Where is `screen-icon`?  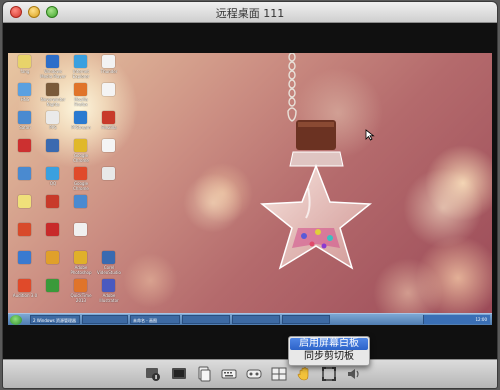
screen-icon is located at coordinates (179, 374).